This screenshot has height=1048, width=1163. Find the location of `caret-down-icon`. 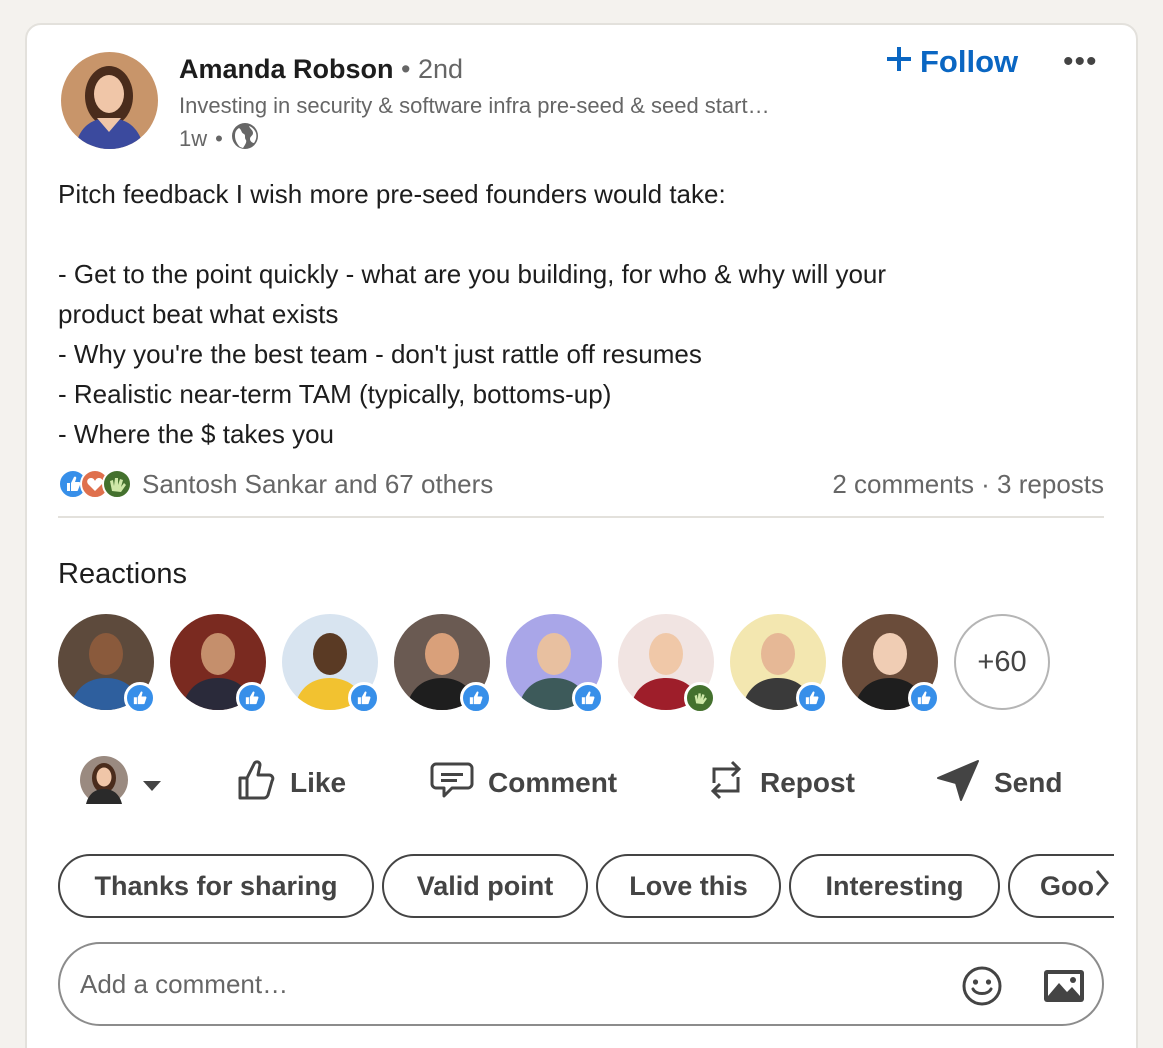

caret-down-icon is located at coordinates (152, 783).